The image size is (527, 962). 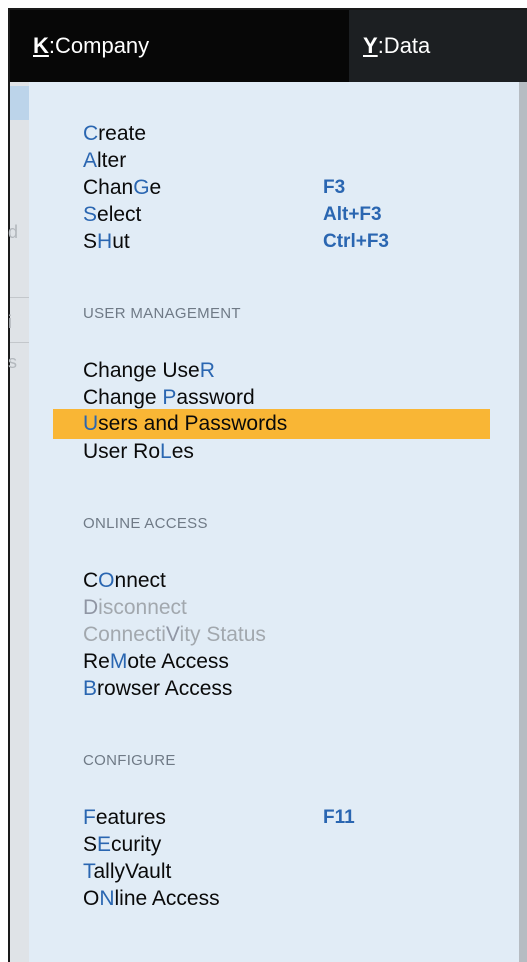 I want to click on menu-company: K:Company, so click(x=179, y=46).